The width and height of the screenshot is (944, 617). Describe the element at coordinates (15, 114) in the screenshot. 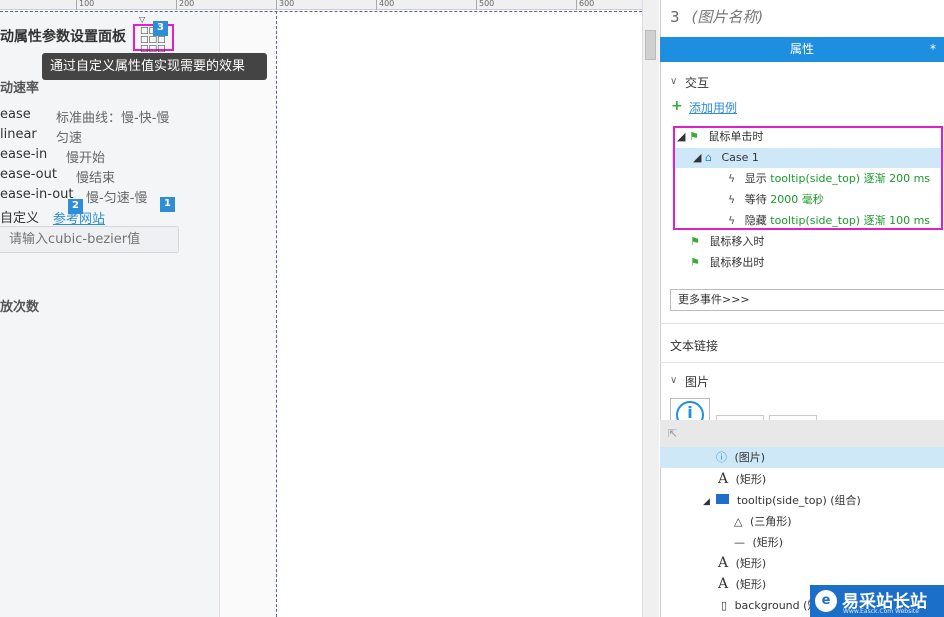

I see `speed-option-ease: ease` at that location.